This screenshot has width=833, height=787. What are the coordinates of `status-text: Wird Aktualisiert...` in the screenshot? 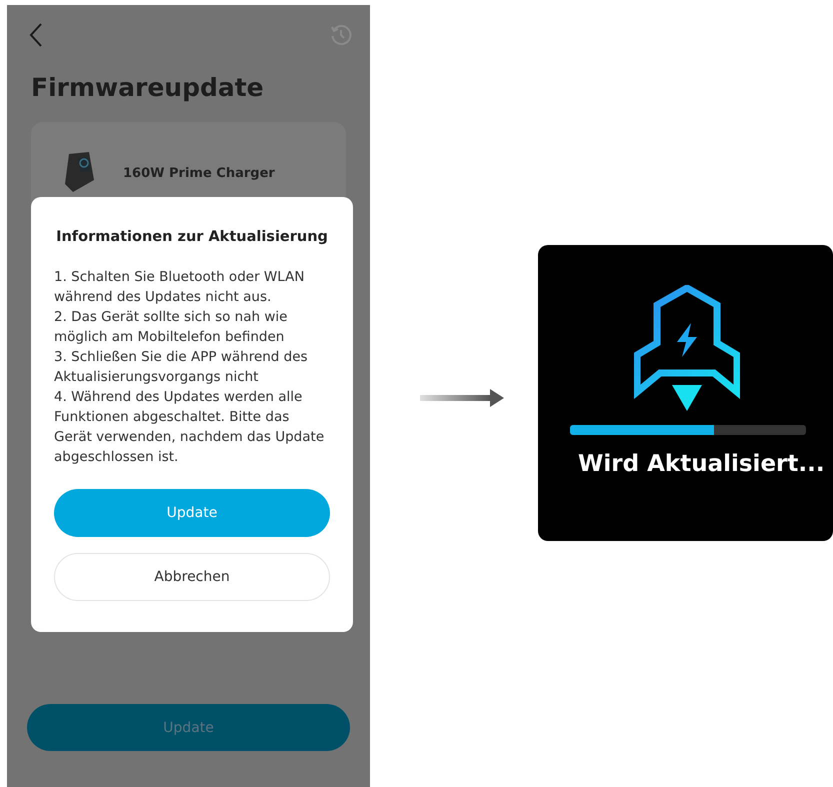 It's located at (701, 464).